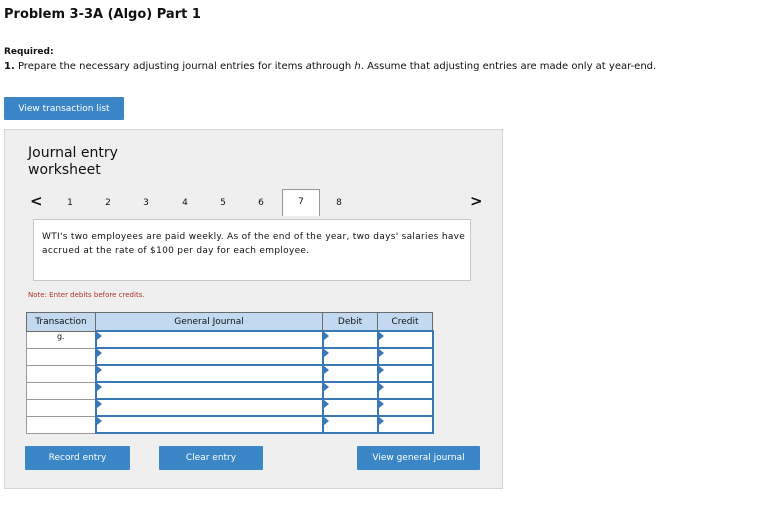 This screenshot has height=522, width=762. I want to click on page-title: Problem 3-3A (Algo) Part 1, so click(102, 14).